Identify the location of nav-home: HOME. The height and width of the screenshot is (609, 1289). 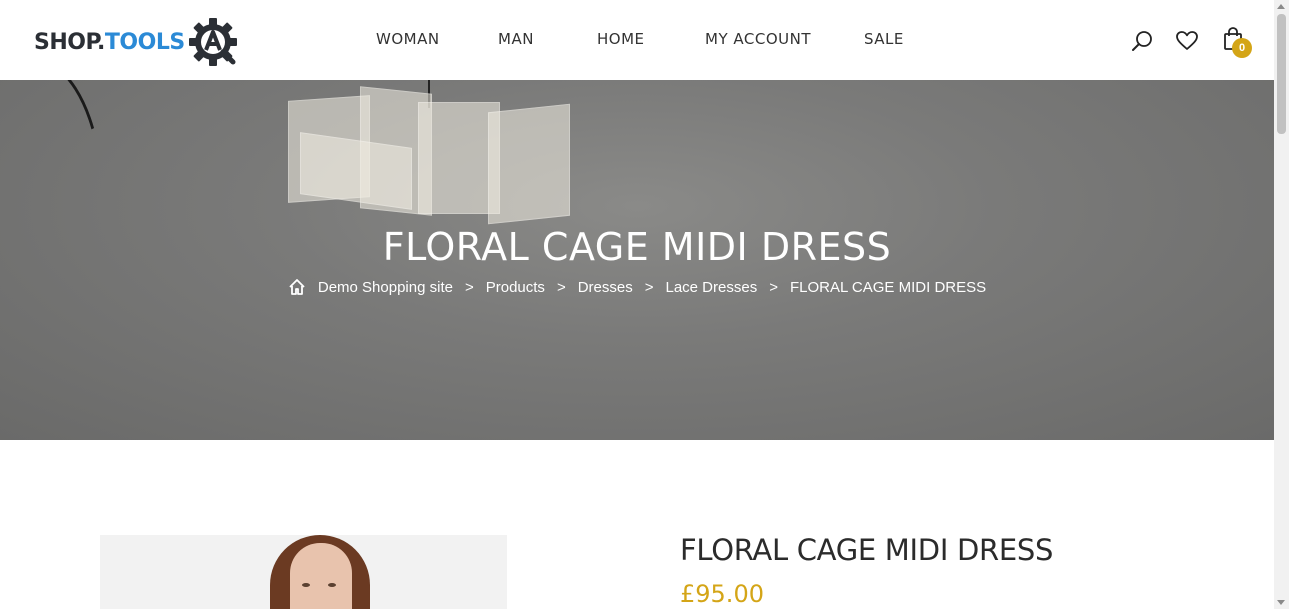
(621, 39).